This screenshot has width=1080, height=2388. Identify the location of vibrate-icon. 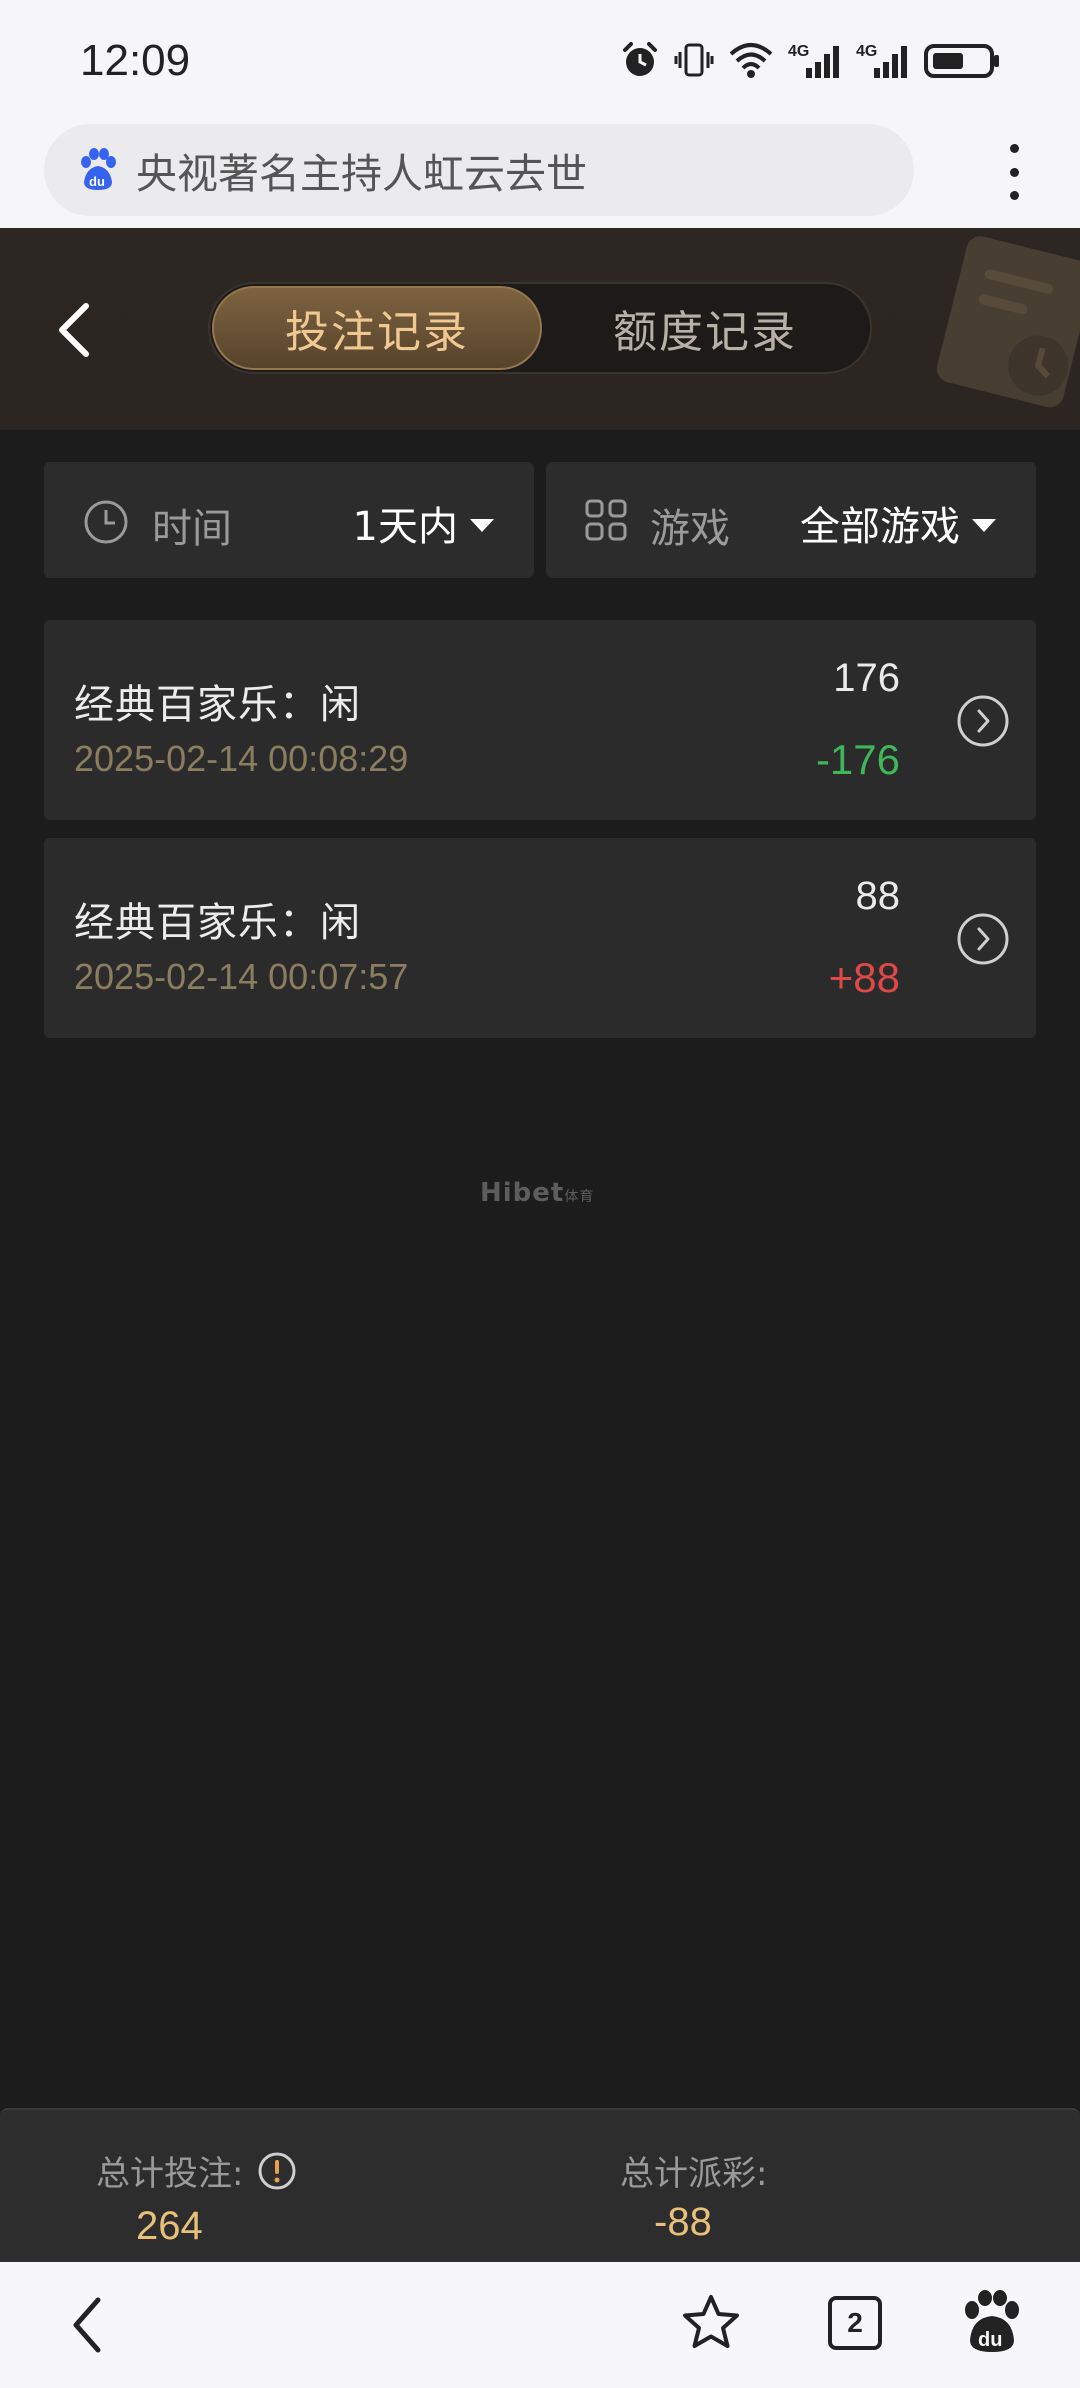
(694, 60).